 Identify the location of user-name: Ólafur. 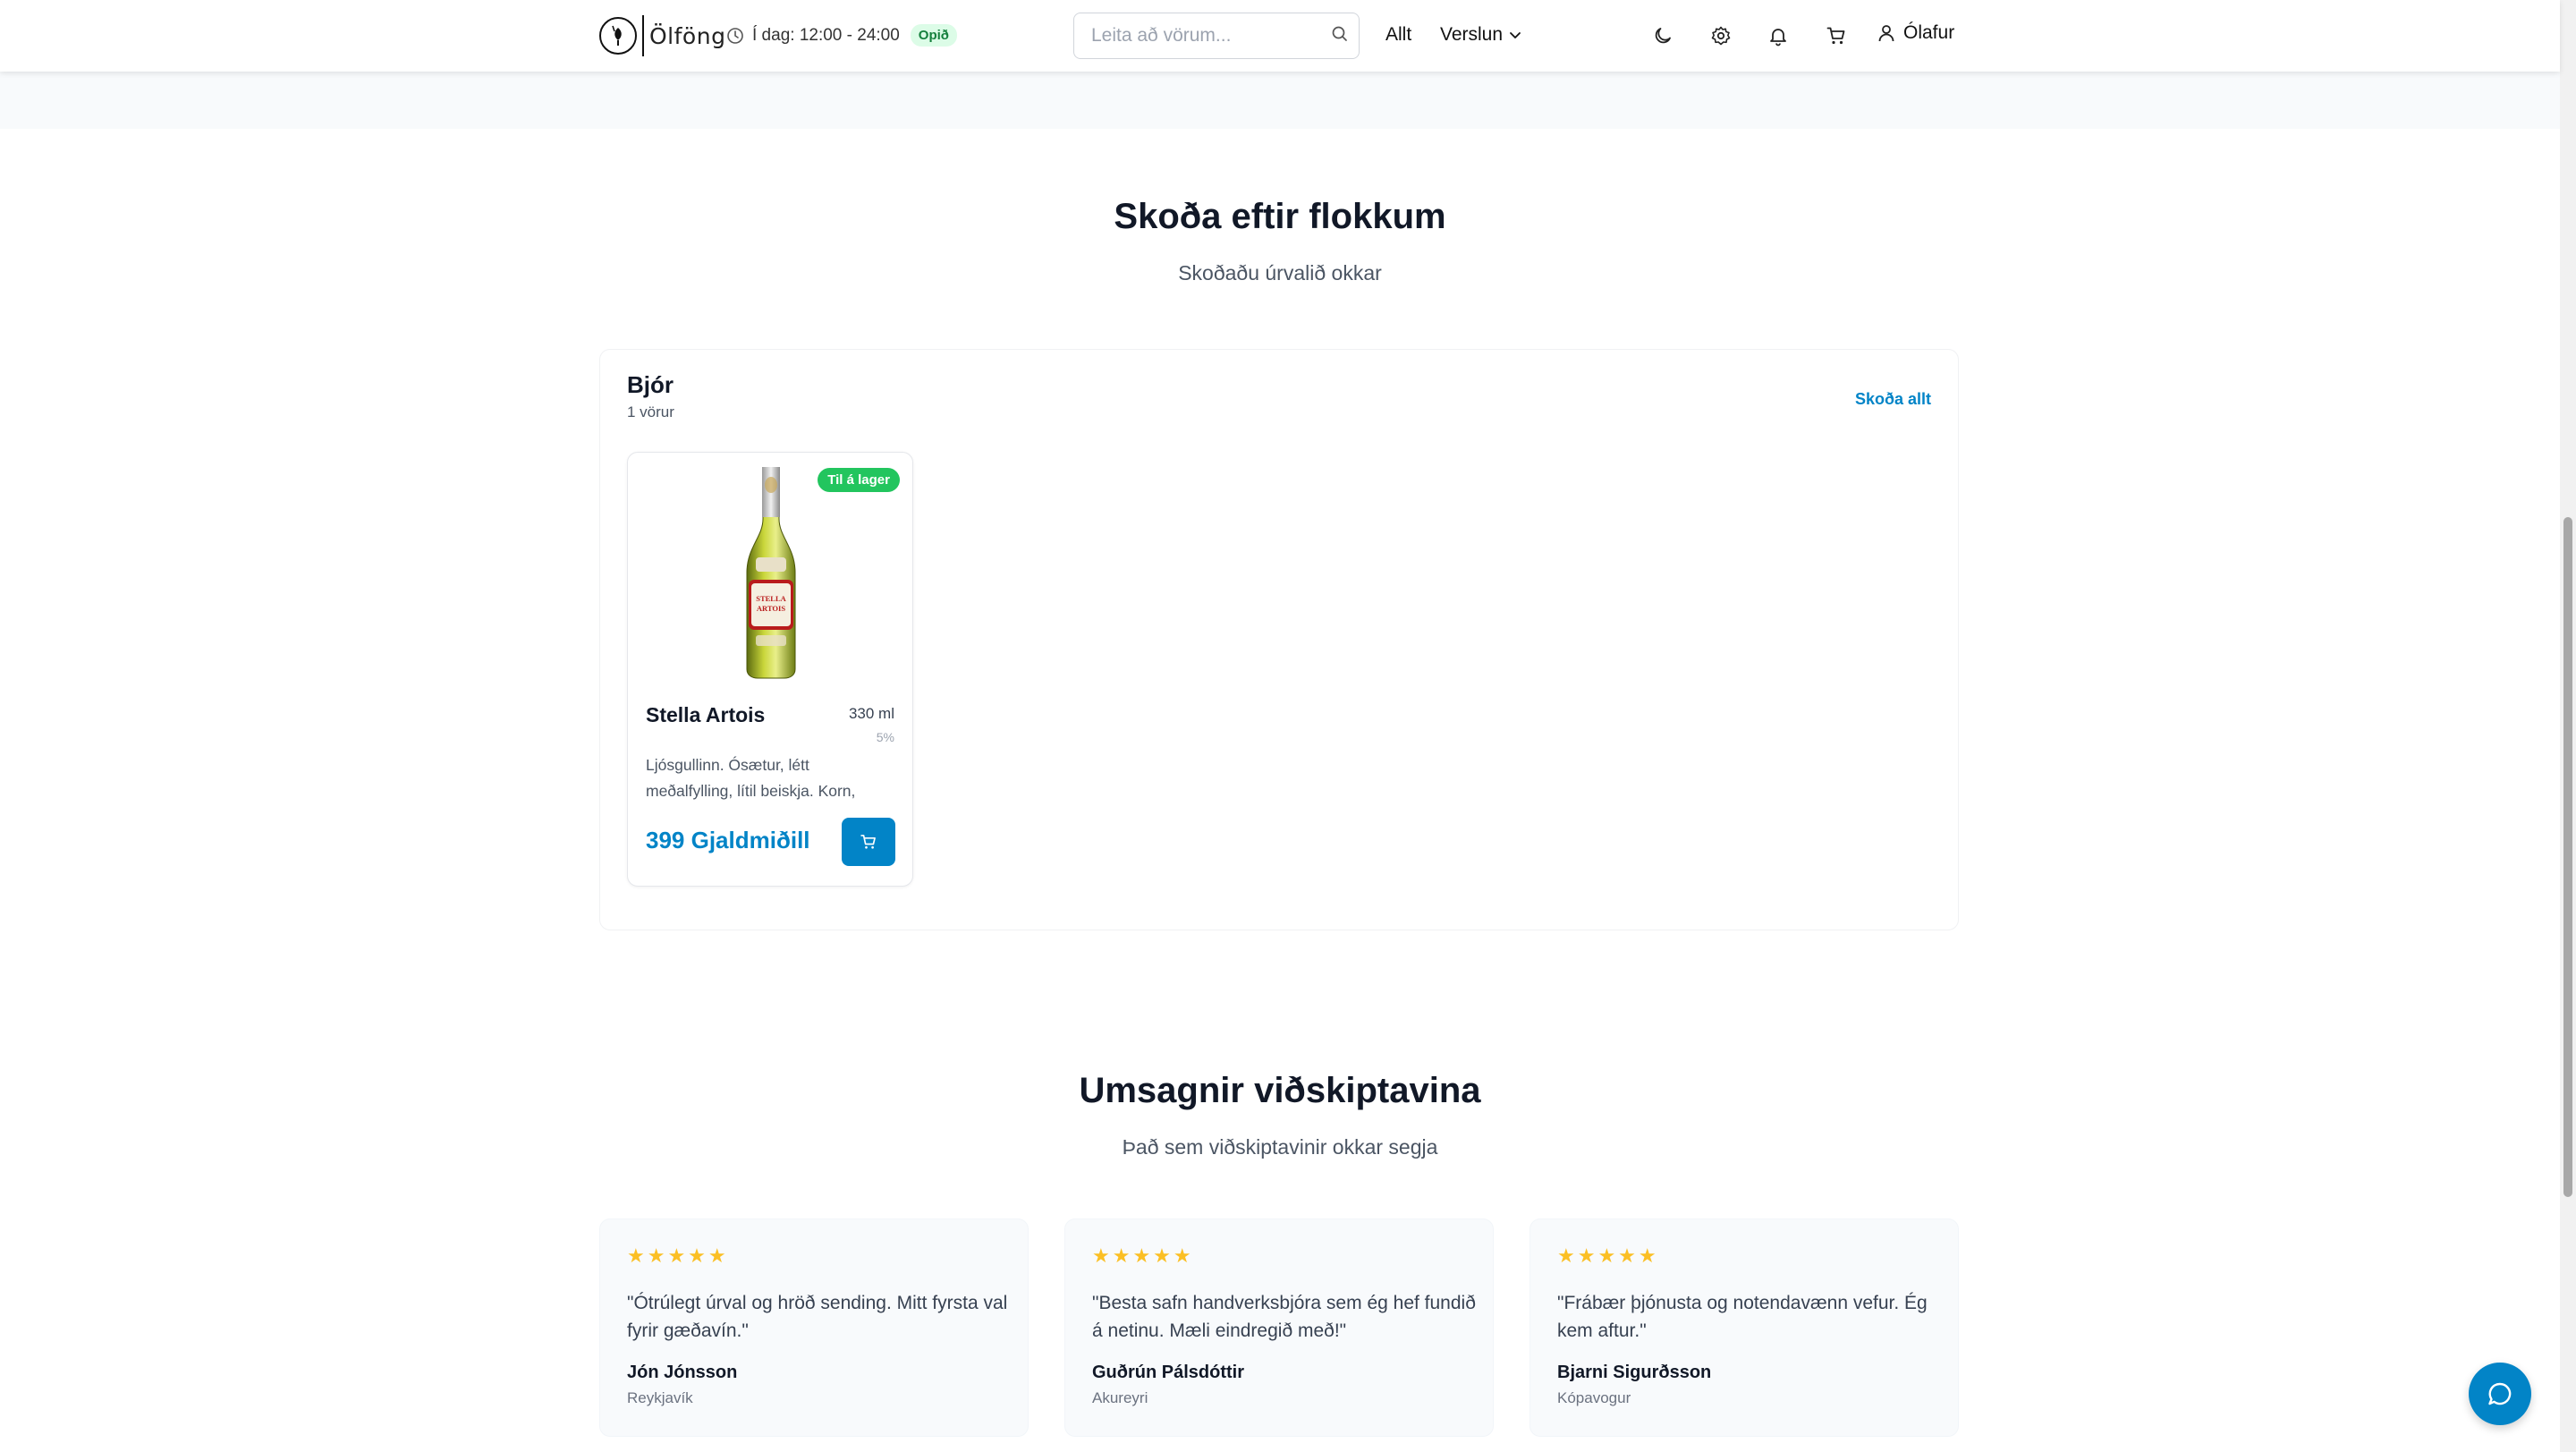
(1929, 32).